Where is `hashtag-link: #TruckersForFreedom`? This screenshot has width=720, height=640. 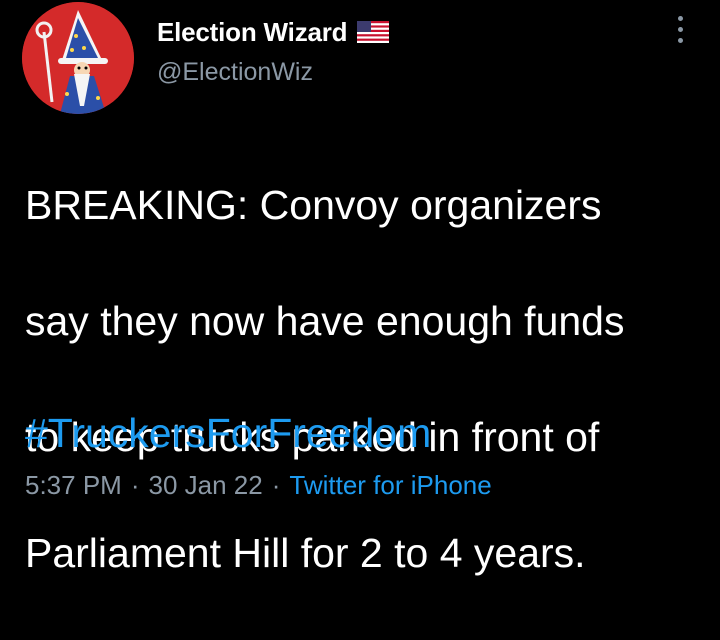 hashtag-link: #TruckersForFreedom is located at coordinates (228, 433).